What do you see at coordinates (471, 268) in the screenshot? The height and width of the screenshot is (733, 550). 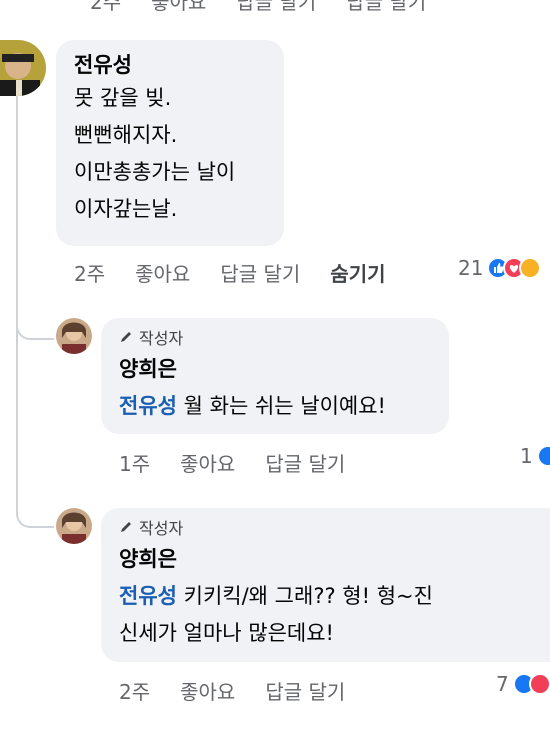 I see `reaction-count: 21` at bounding box center [471, 268].